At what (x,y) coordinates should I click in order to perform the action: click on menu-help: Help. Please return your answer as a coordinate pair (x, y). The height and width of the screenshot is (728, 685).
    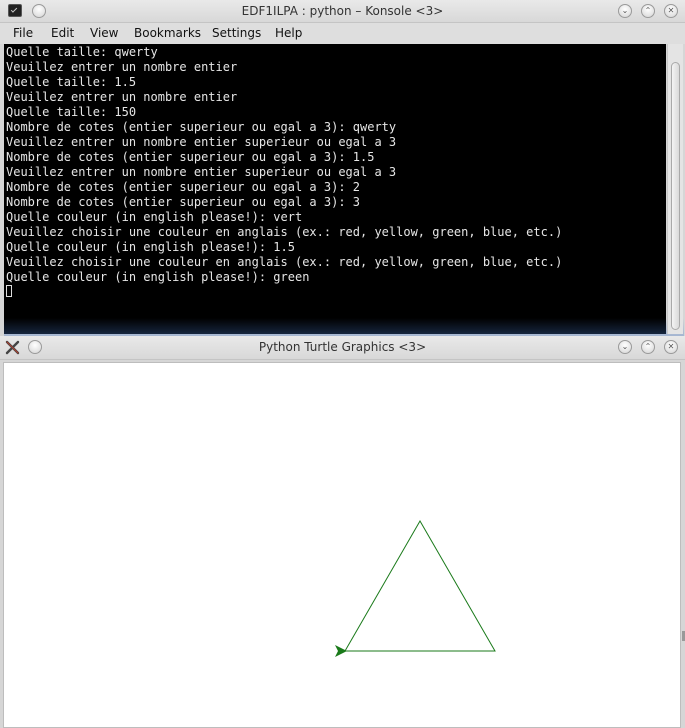
    Looking at the image, I should click on (288, 33).